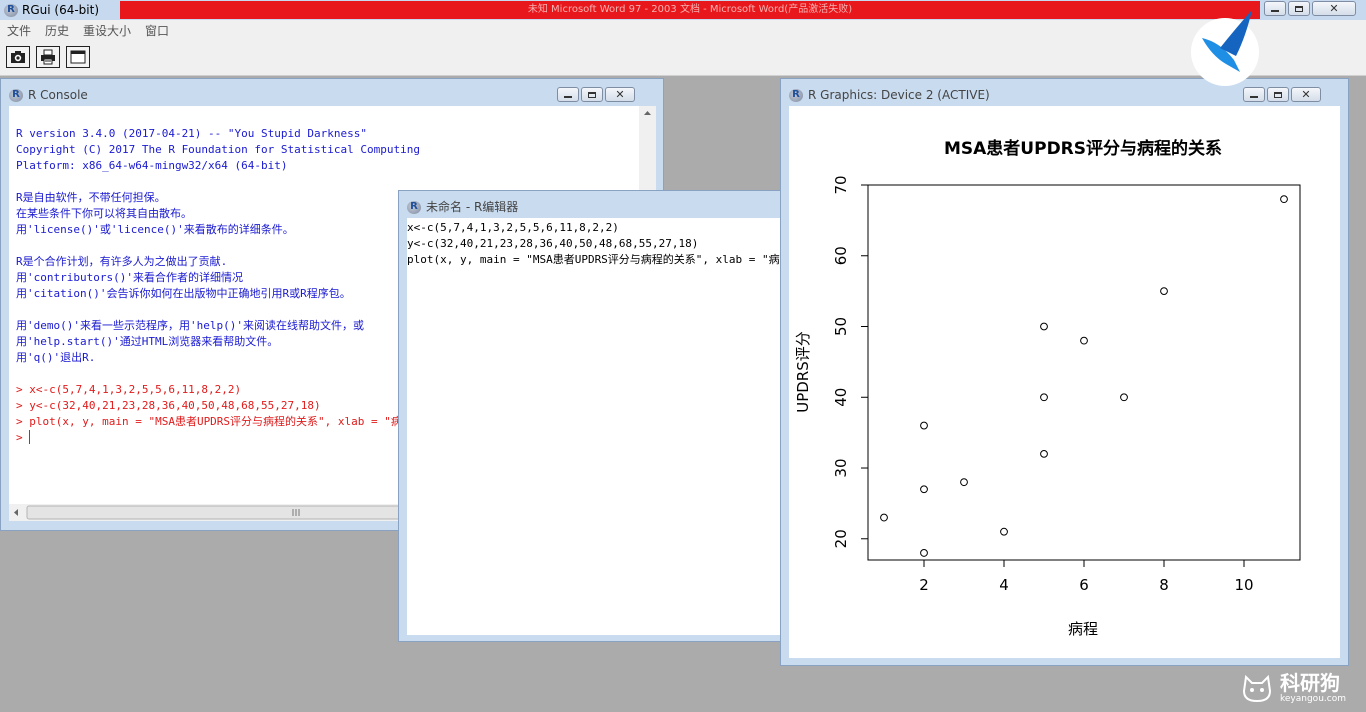 The width and height of the screenshot is (1366, 712). I want to click on menu-history: 历史, so click(57, 30).